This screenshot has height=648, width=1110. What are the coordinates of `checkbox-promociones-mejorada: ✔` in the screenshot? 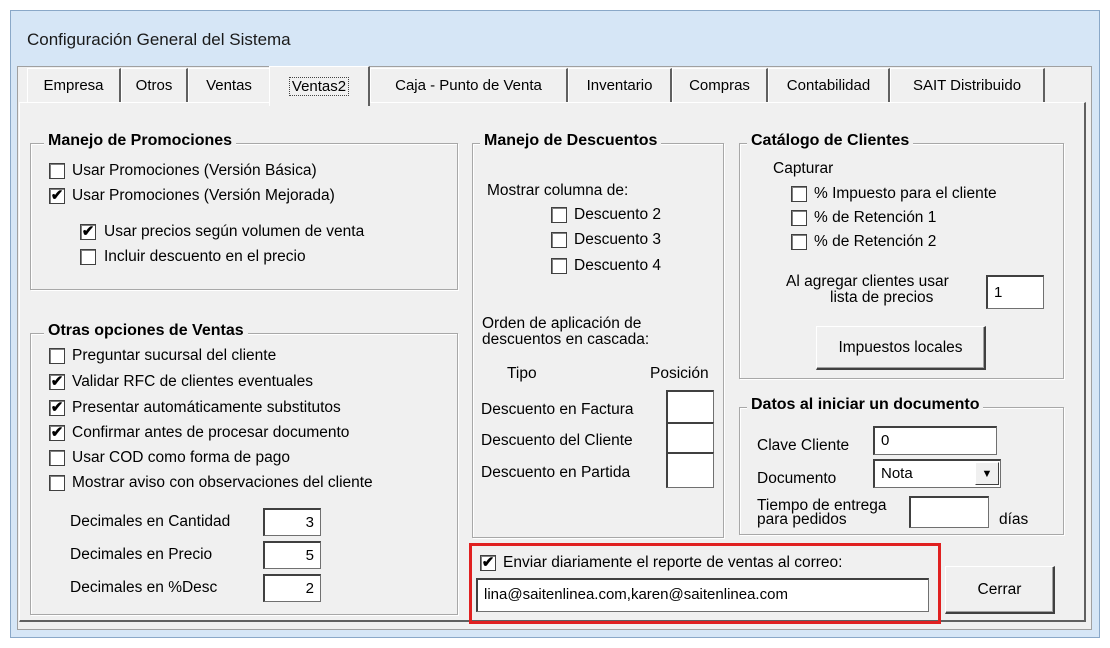 It's located at (57, 196).